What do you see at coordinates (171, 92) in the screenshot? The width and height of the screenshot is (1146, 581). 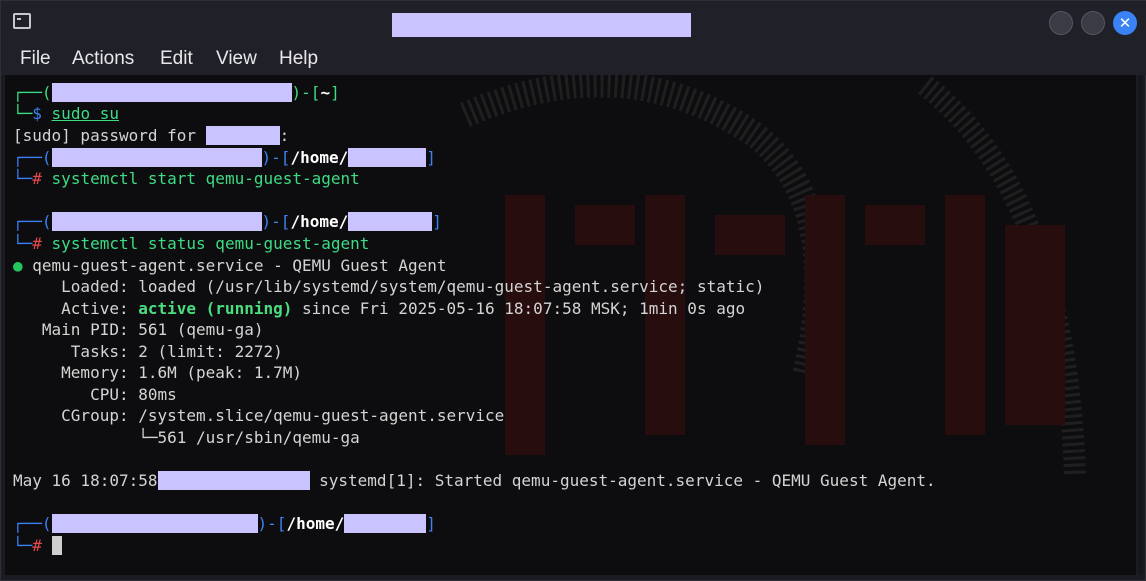 I see `redacted-user-host` at bounding box center [171, 92].